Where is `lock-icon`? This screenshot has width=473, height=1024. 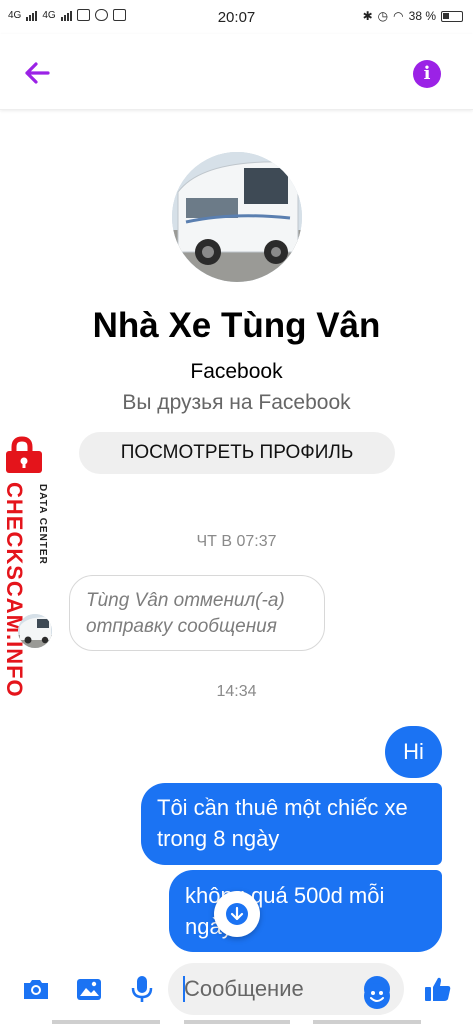 lock-icon is located at coordinates (24, 454).